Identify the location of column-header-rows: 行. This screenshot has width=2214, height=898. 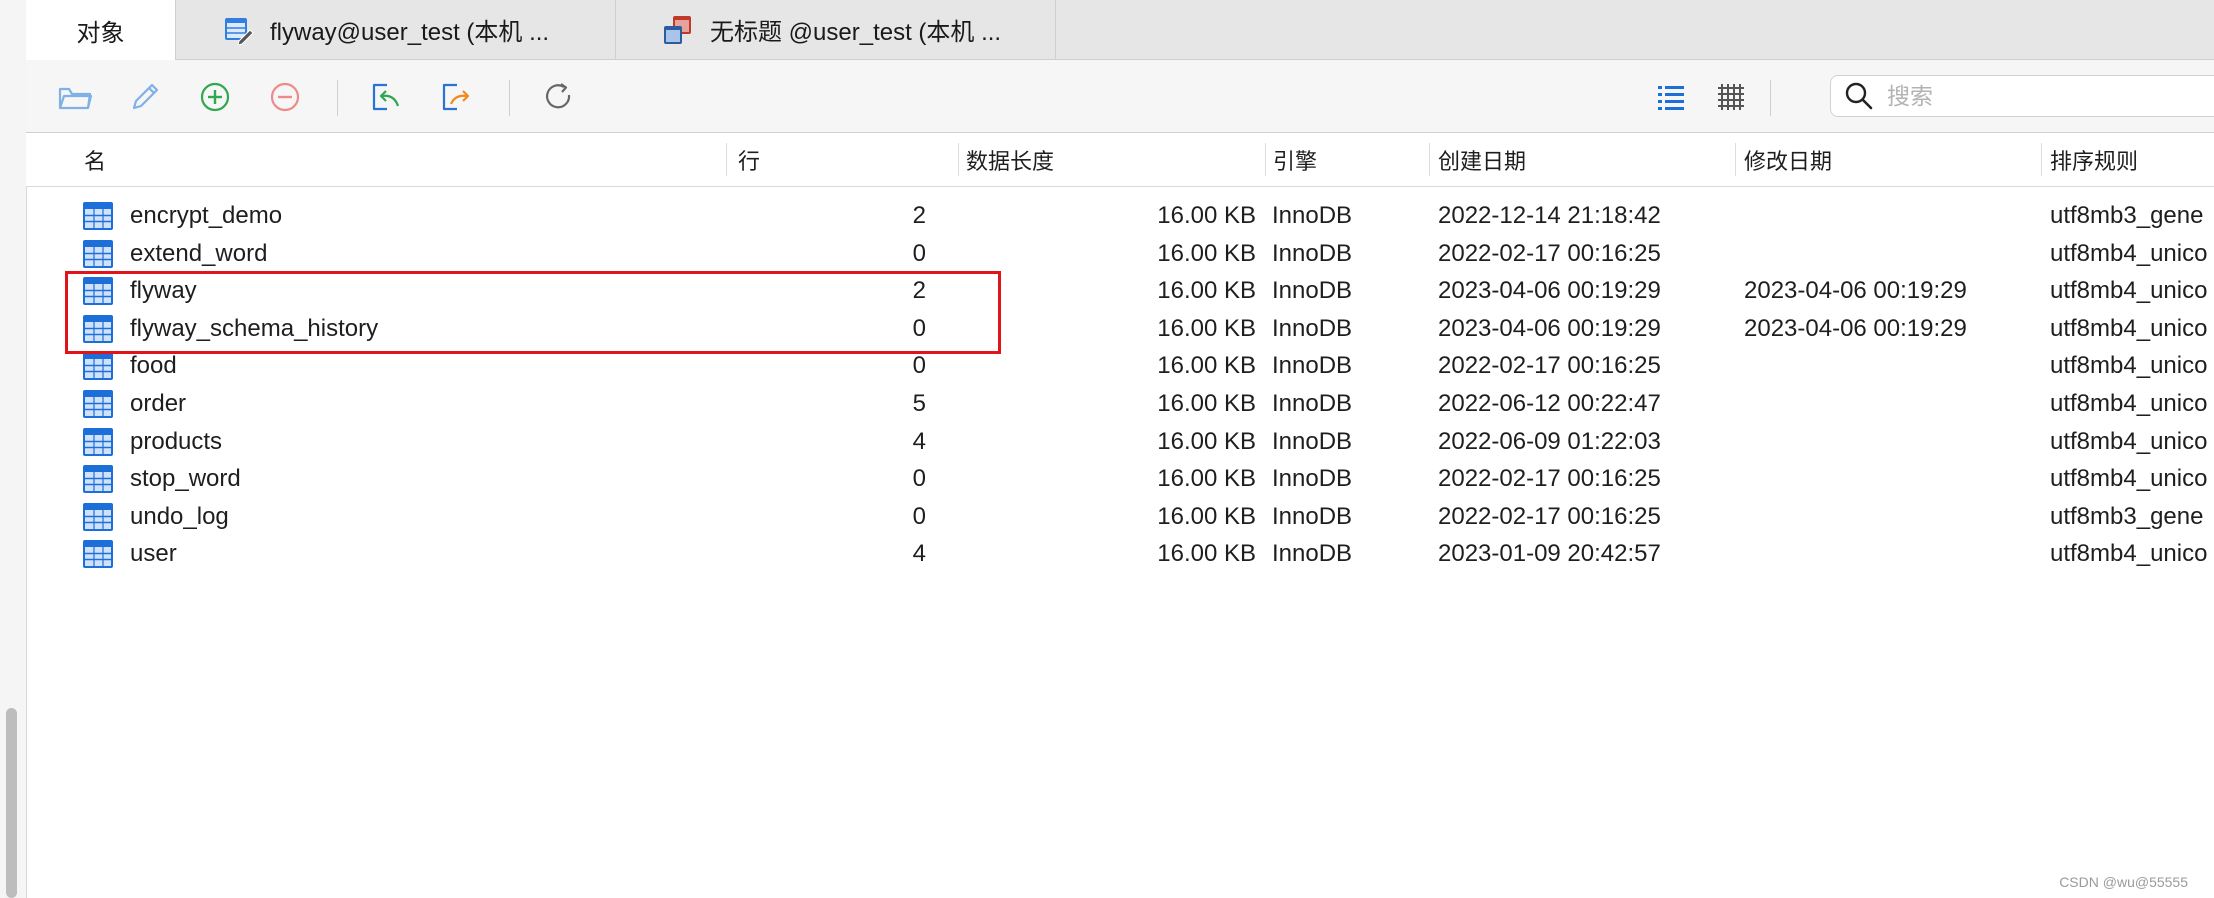
(749, 159).